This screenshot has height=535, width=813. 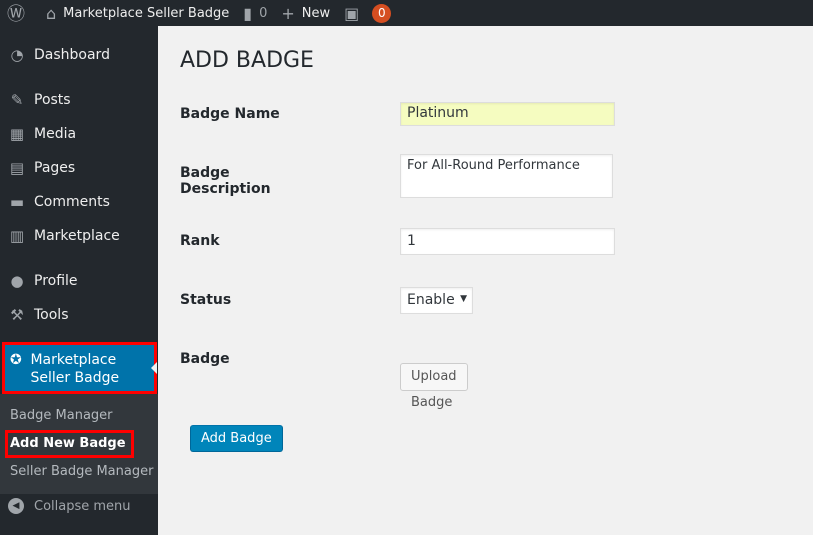 What do you see at coordinates (79, 315) in the screenshot?
I see `menu-tools: ⚒ Tools` at bounding box center [79, 315].